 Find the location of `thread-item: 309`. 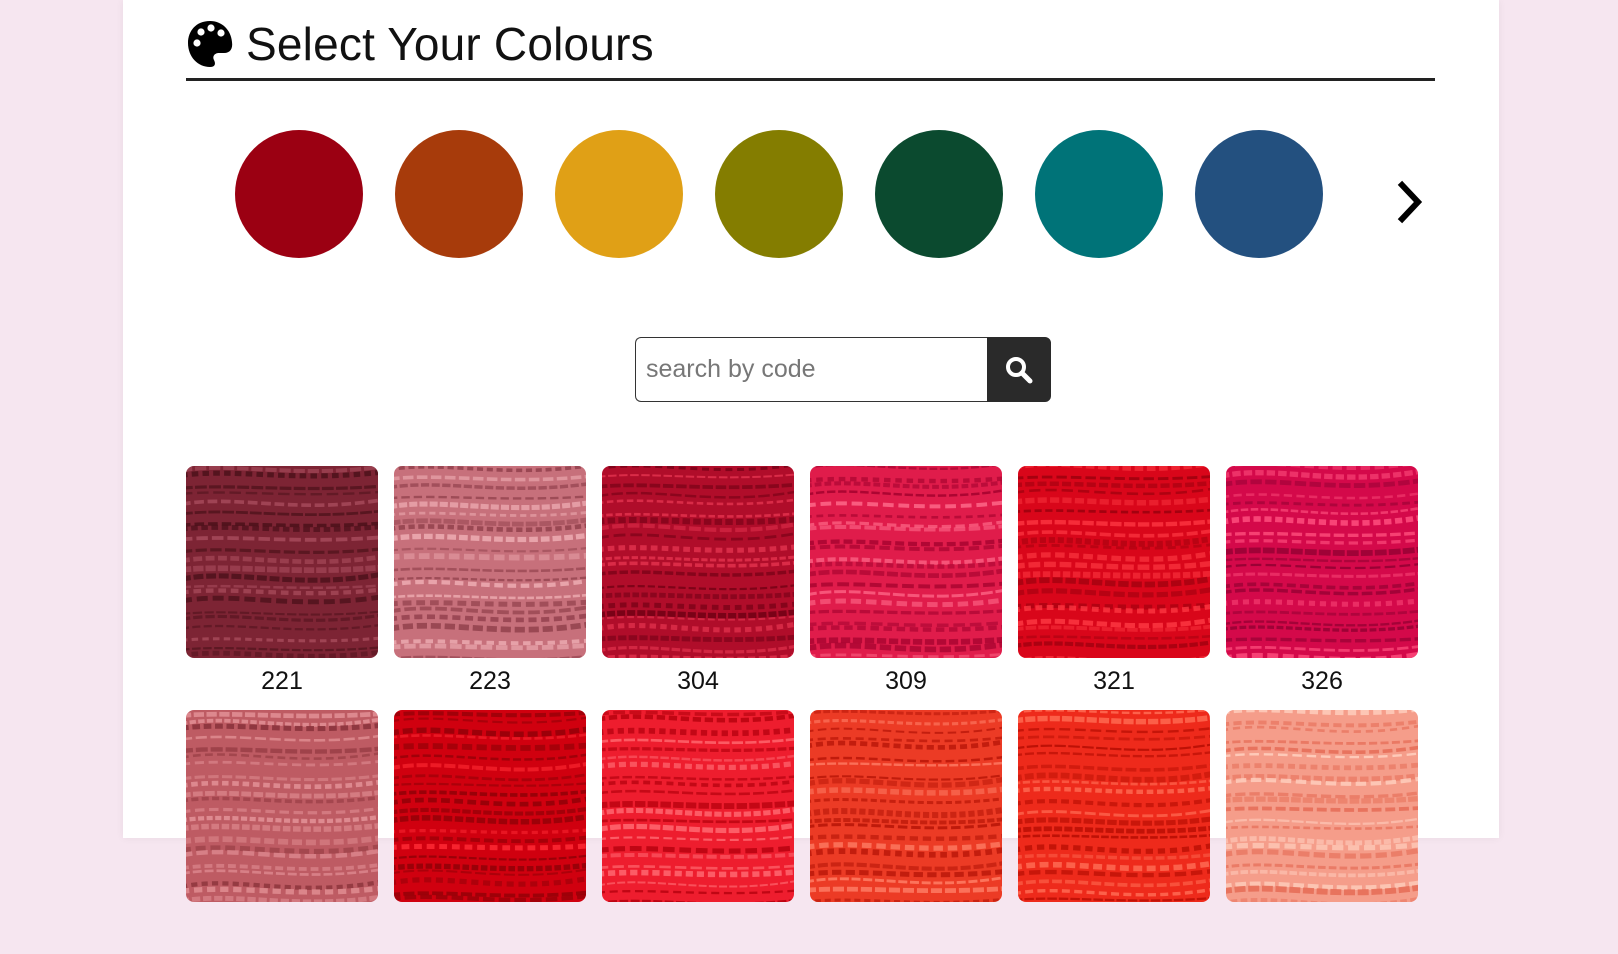

thread-item: 309 is located at coordinates (906, 588).